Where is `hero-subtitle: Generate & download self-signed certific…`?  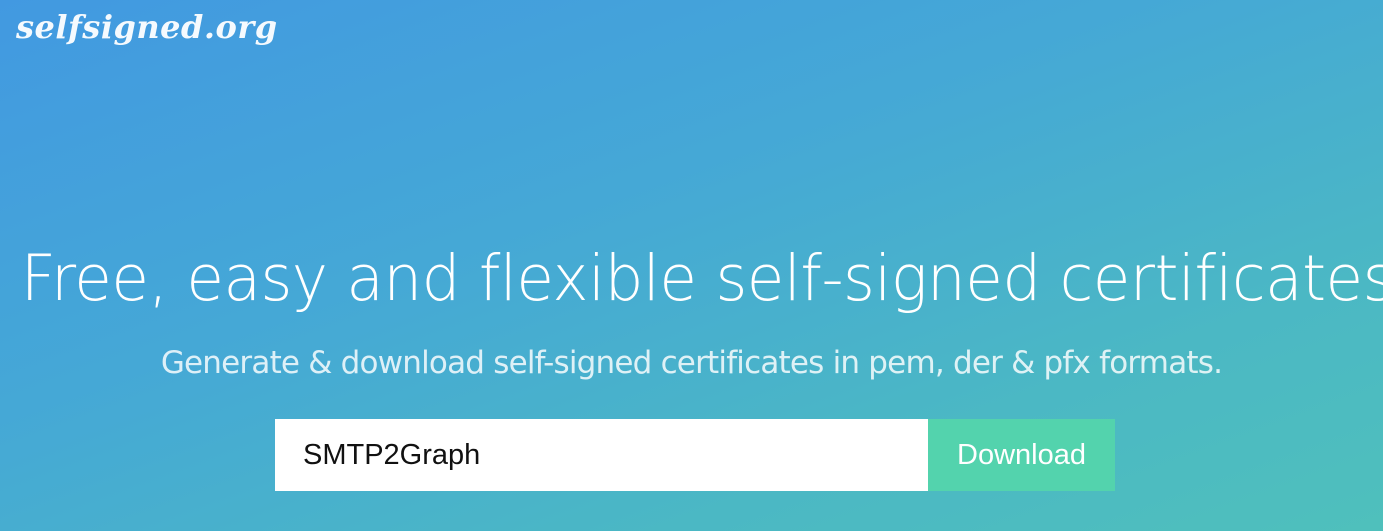 hero-subtitle: Generate & download self-signed certific… is located at coordinates (691, 363).